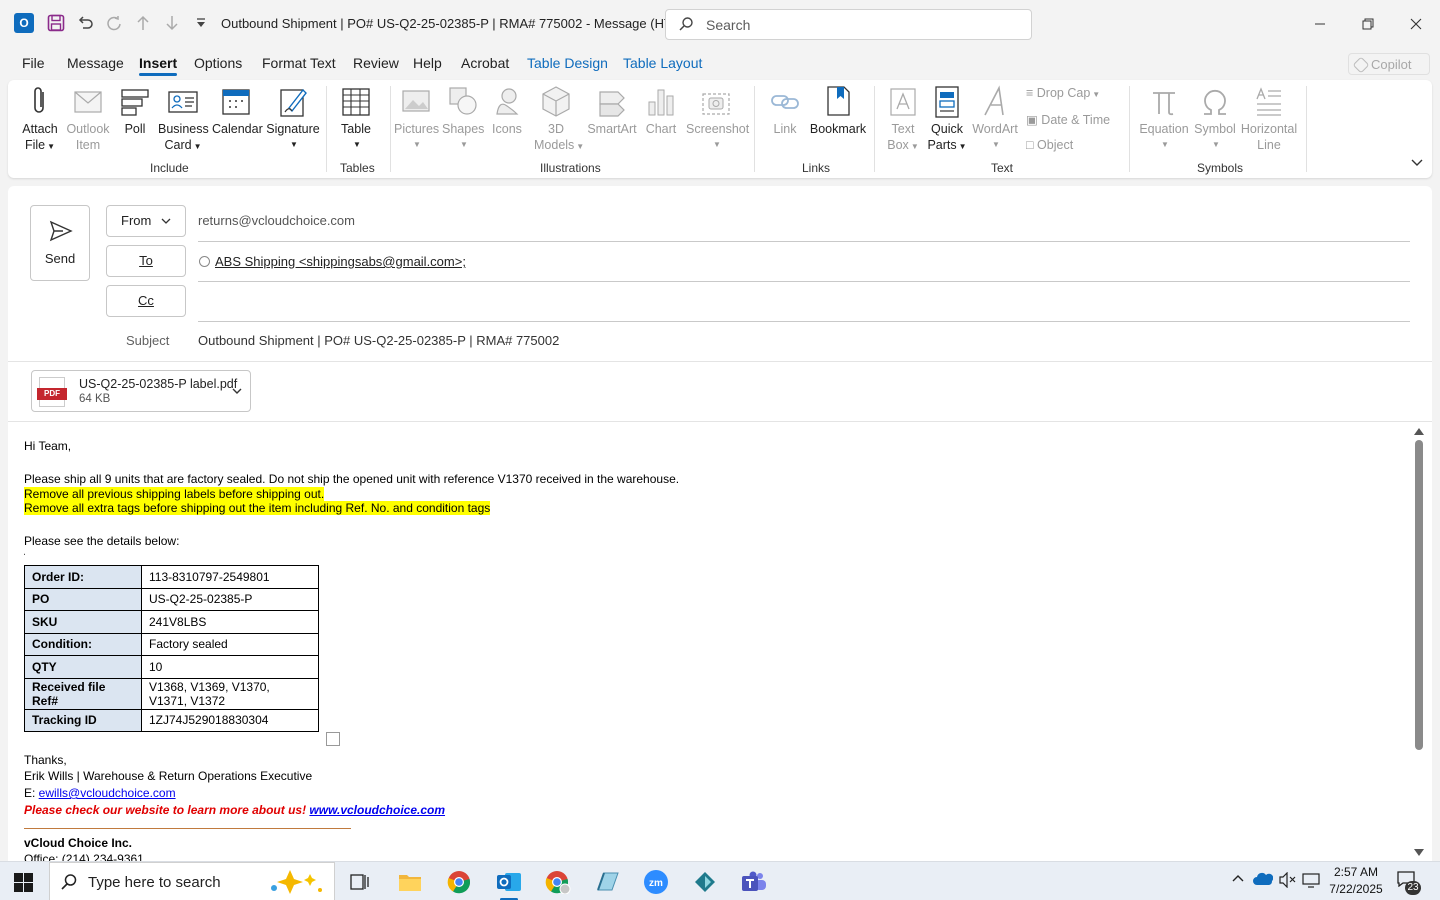 The height and width of the screenshot is (900, 1440). What do you see at coordinates (299, 63) in the screenshot?
I see `tab-format-text: Format Text` at bounding box center [299, 63].